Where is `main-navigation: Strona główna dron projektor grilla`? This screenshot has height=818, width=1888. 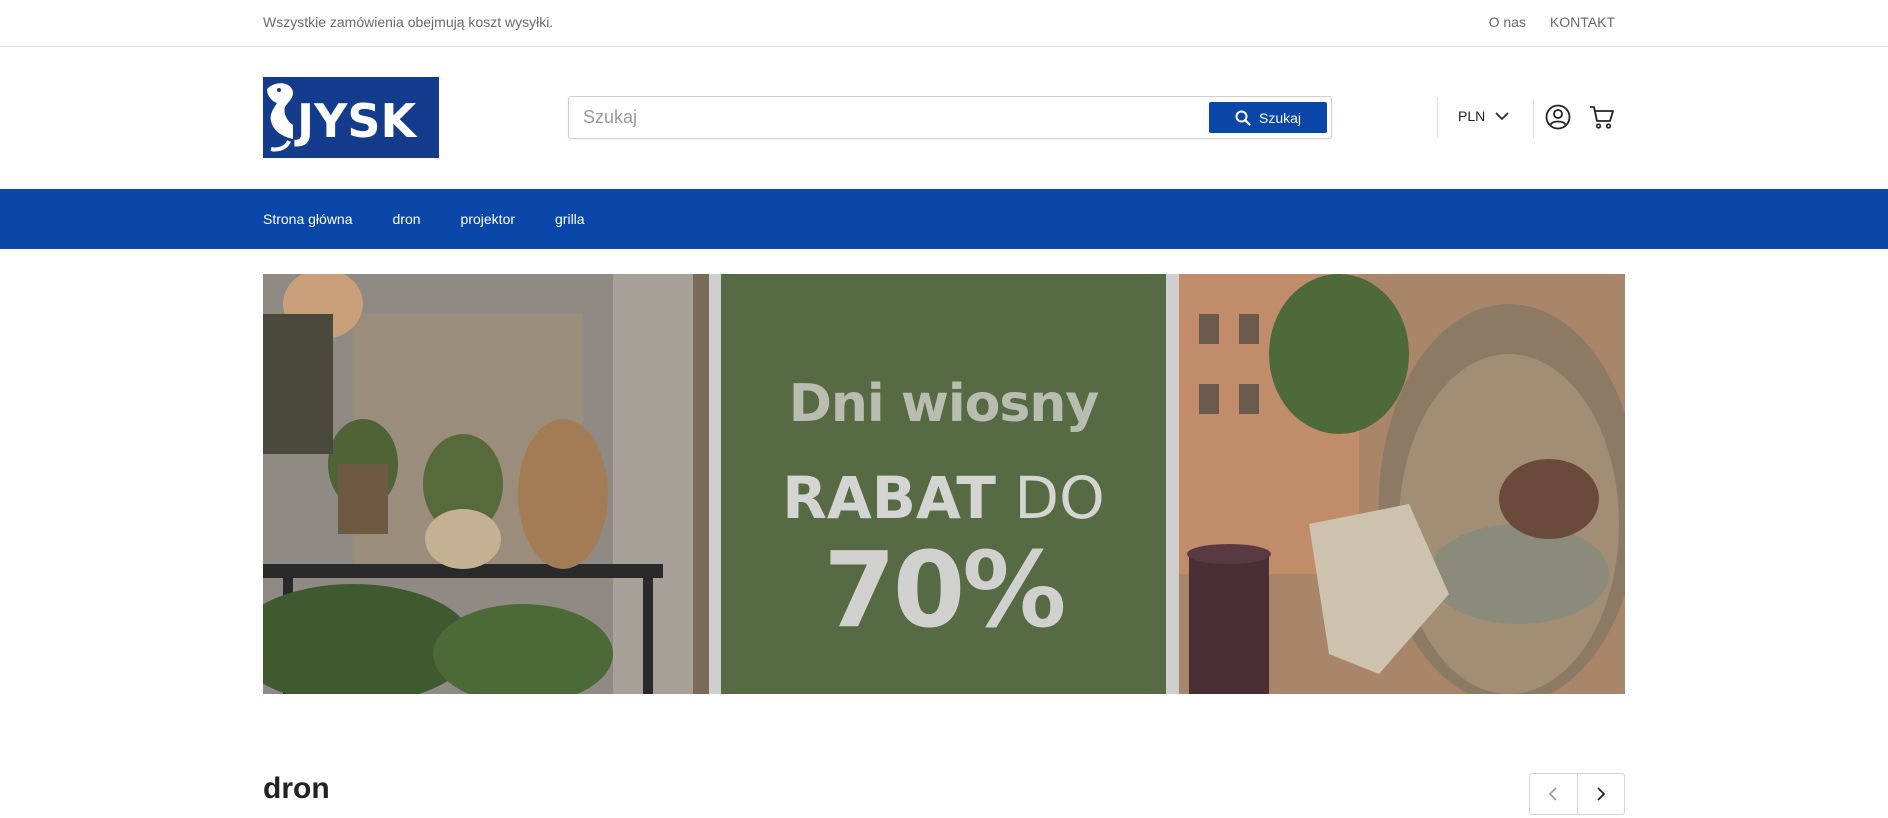
main-navigation: Strona główna dron projektor grilla is located at coordinates (944, 219).